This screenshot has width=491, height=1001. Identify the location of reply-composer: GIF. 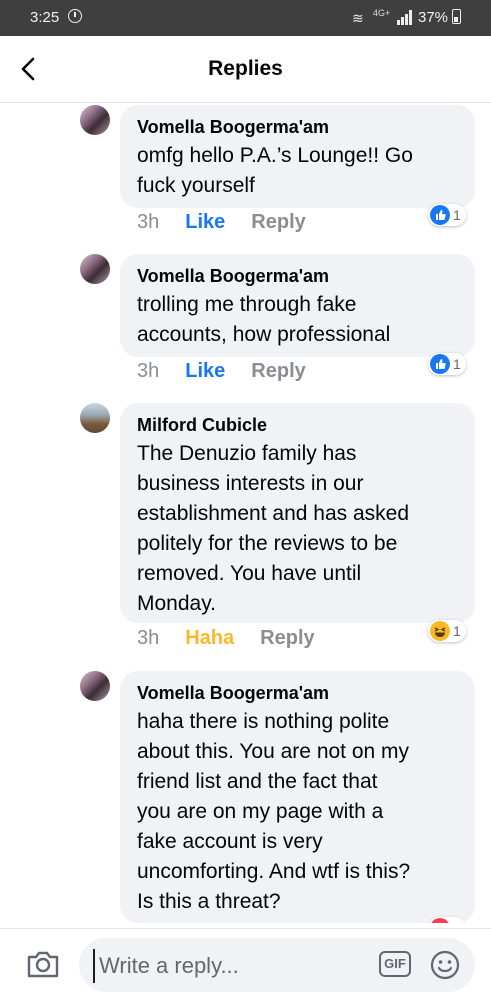
(277, 965).